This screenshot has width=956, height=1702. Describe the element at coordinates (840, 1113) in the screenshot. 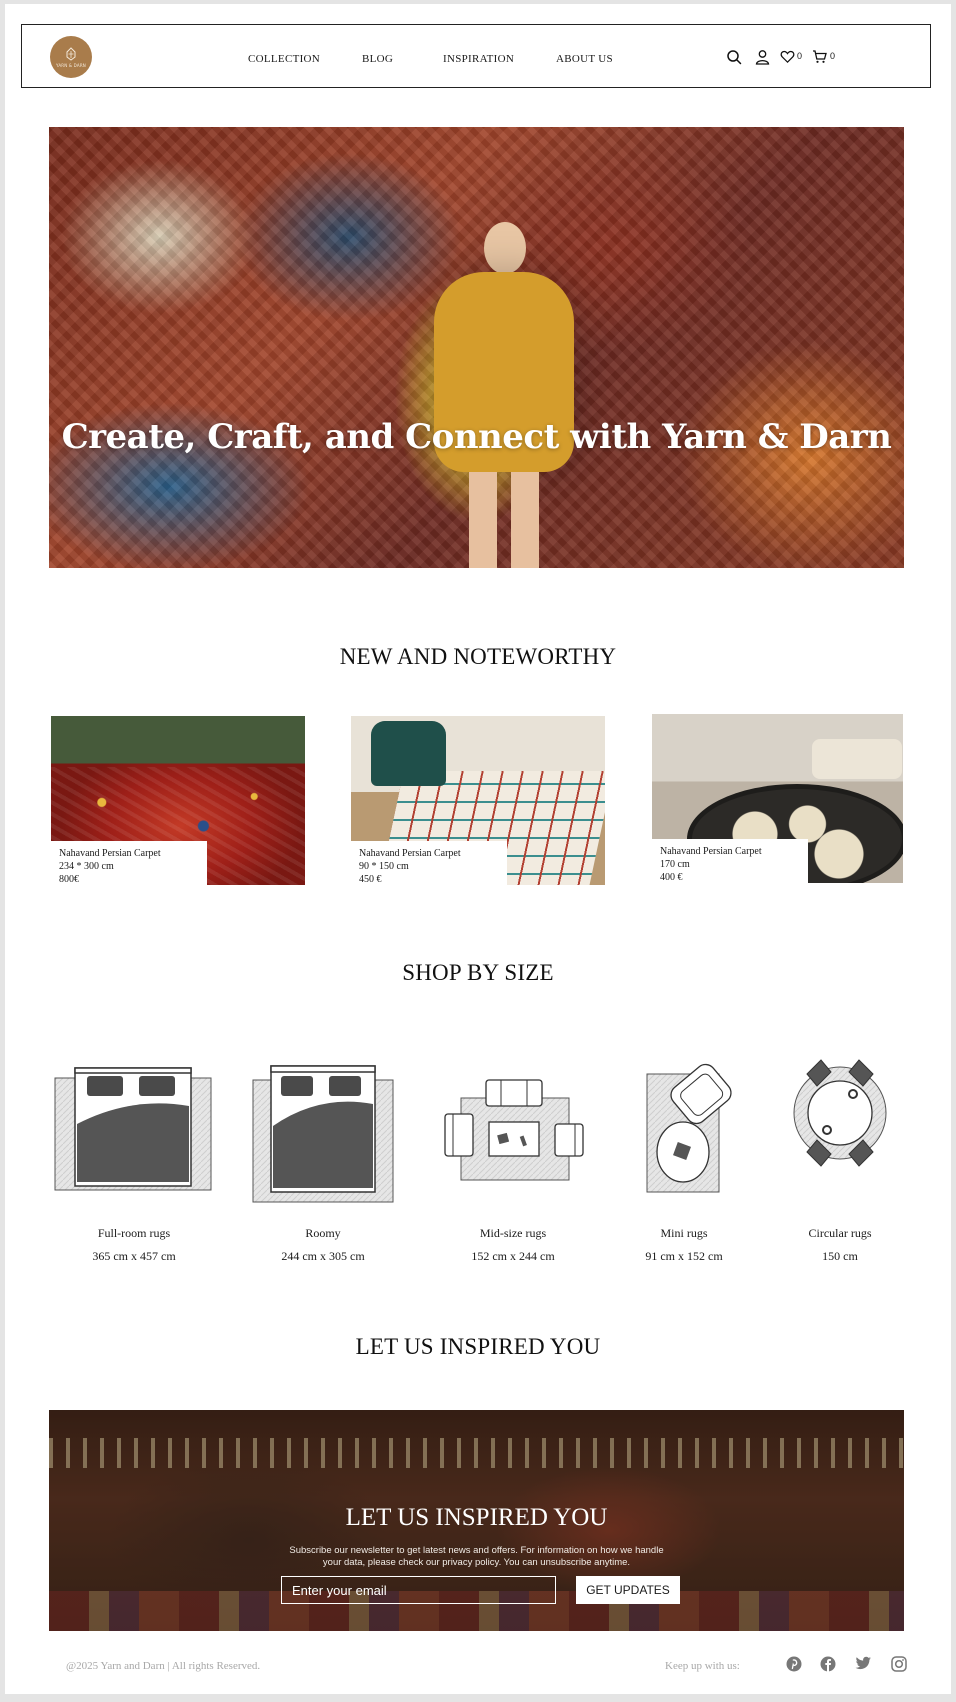

I see `circular-rug-icon` at that location.